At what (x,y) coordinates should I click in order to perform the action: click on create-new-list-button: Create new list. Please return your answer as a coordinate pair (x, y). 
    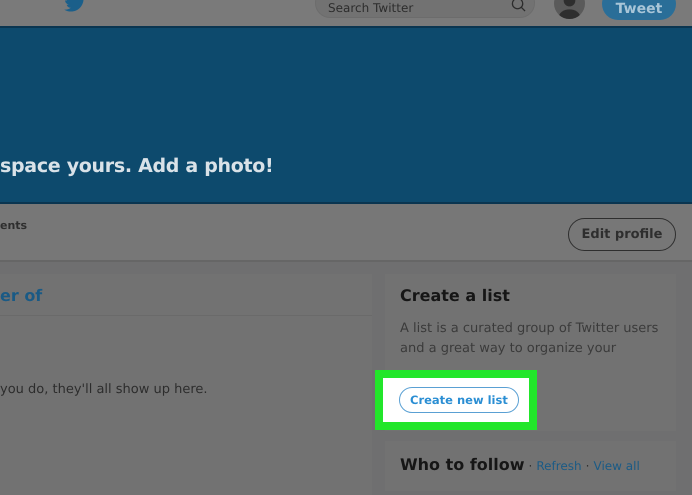
    Looking at the image, I should click on (459, 400).